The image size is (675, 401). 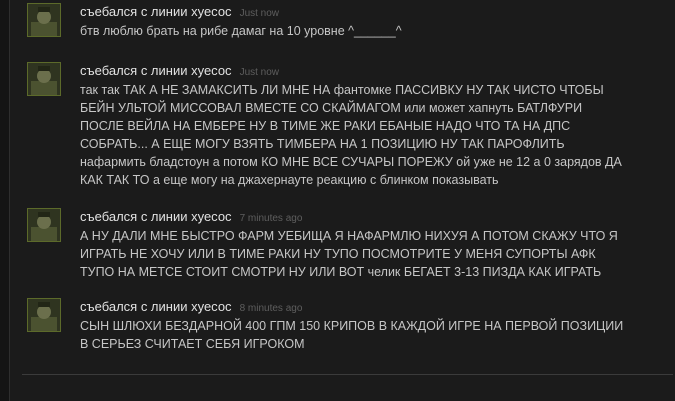 What do you see at coordinates (375, 306) in the screenshot?
I see `comment-header: съебался с линии хуесос 8 minutes ago` at bounding box center [375, 306].